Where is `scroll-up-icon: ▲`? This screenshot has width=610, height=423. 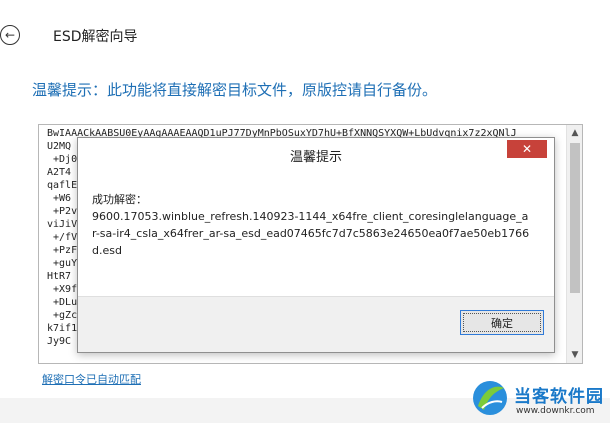 scroll-up-icon: ▲ is located at coordinates (574, 133).